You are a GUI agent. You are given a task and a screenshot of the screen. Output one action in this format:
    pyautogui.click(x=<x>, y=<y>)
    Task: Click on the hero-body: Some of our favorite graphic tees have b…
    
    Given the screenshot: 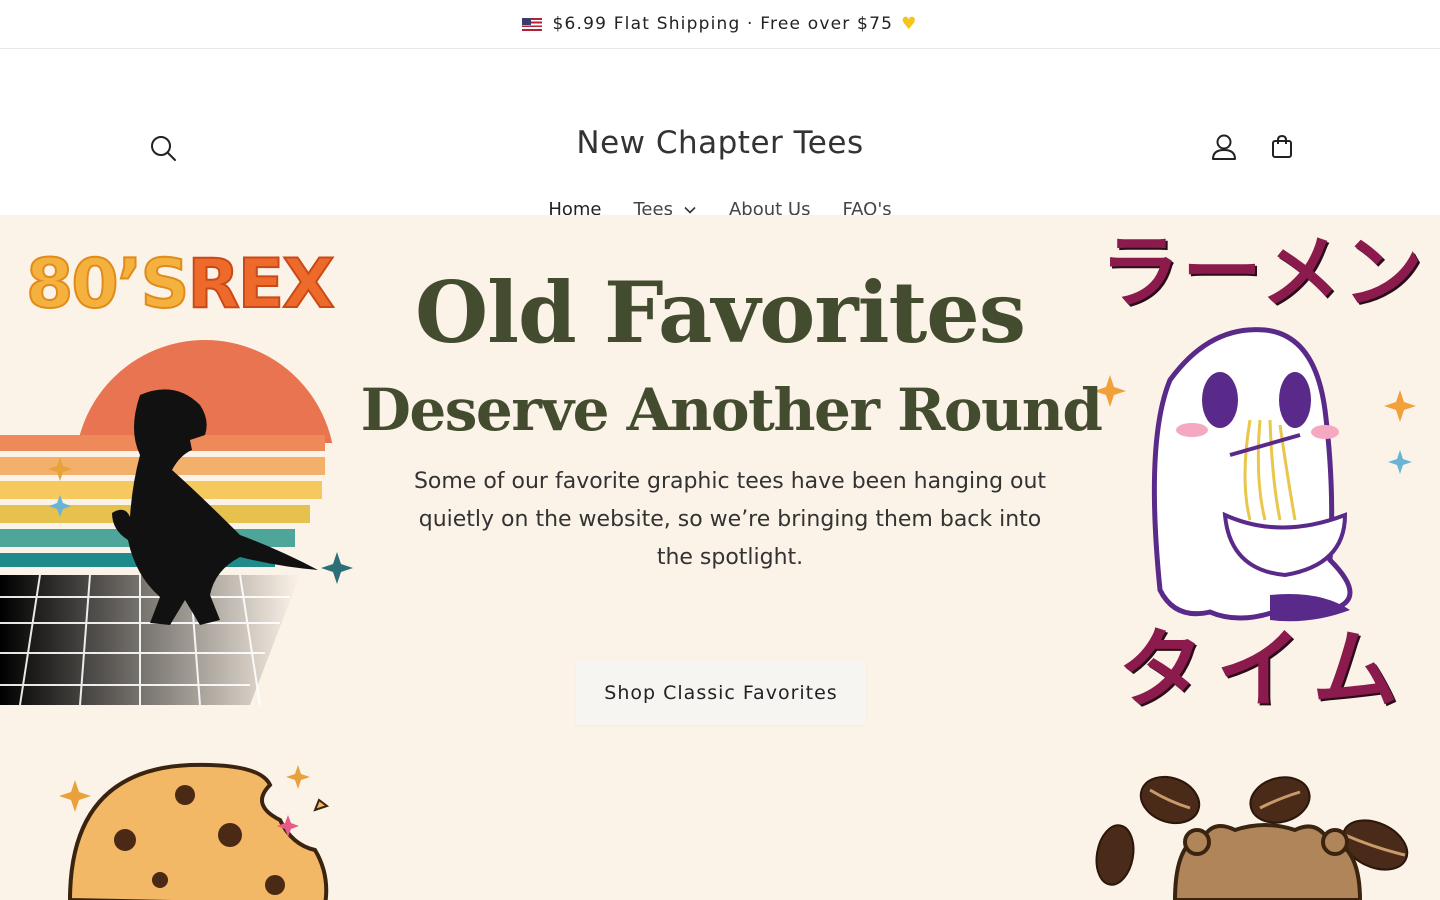 What is the action you would take?
    pyautogui.click(x=730, y=519)
    